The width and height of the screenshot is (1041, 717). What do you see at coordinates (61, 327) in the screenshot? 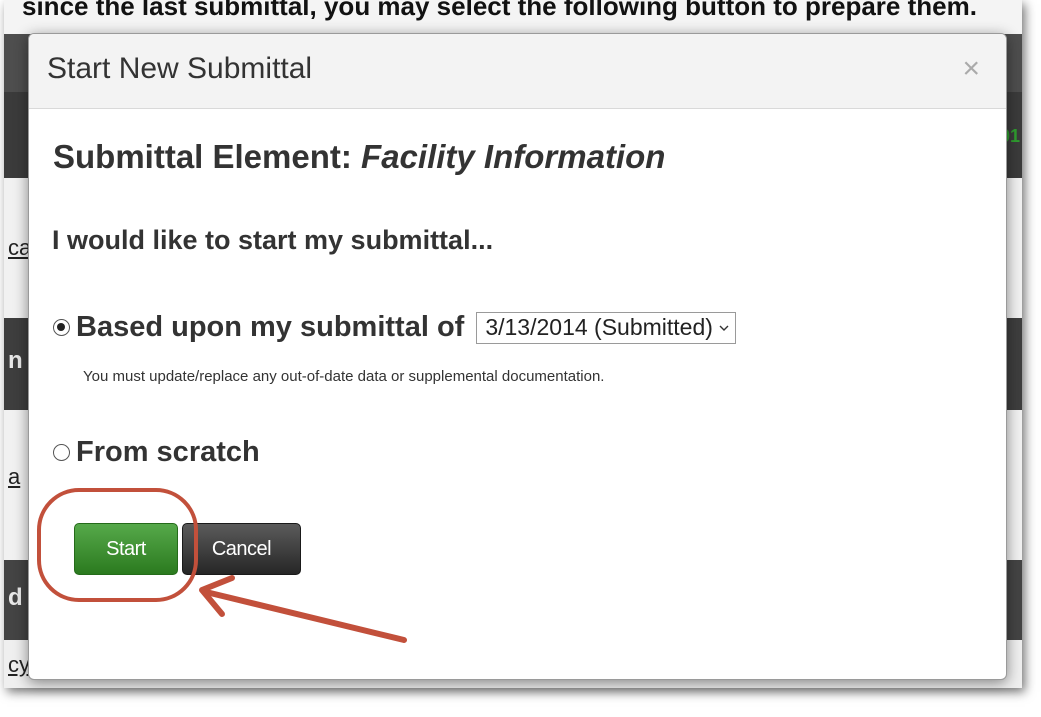
I see `based-upon-radio` at bounding box center [61, 327].